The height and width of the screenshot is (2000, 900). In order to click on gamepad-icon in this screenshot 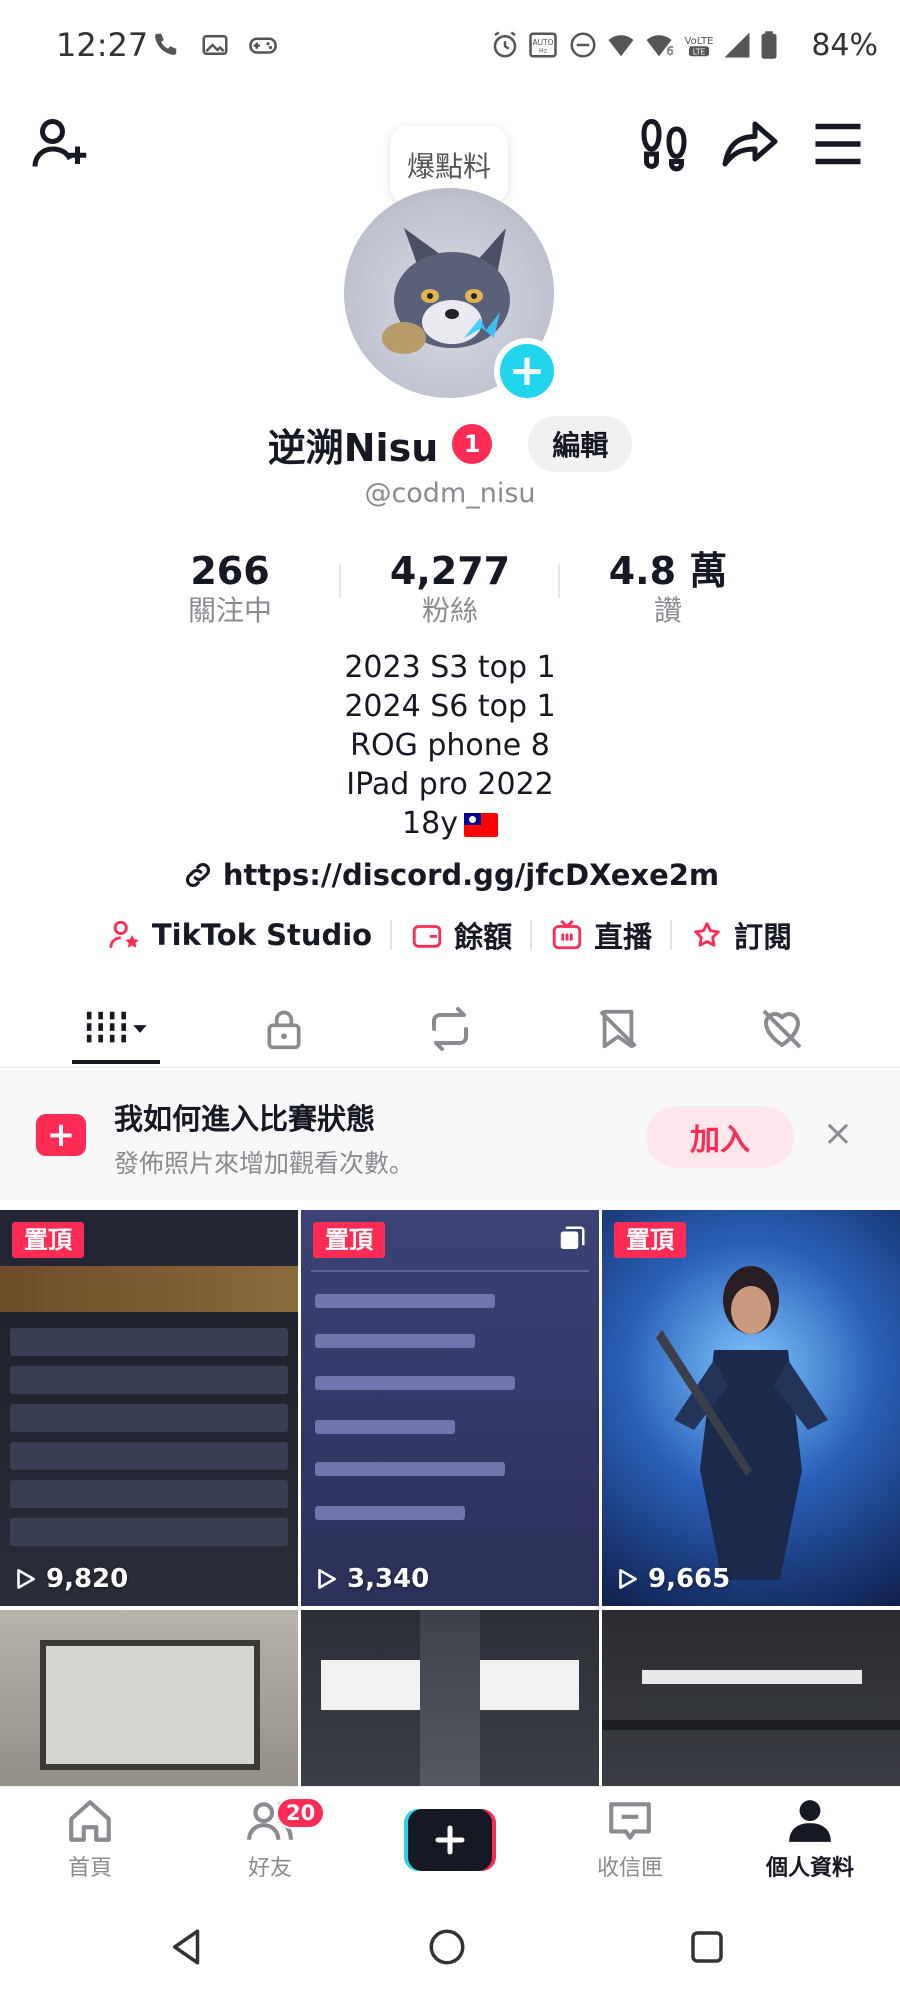, I will do `click(263, 45)`.